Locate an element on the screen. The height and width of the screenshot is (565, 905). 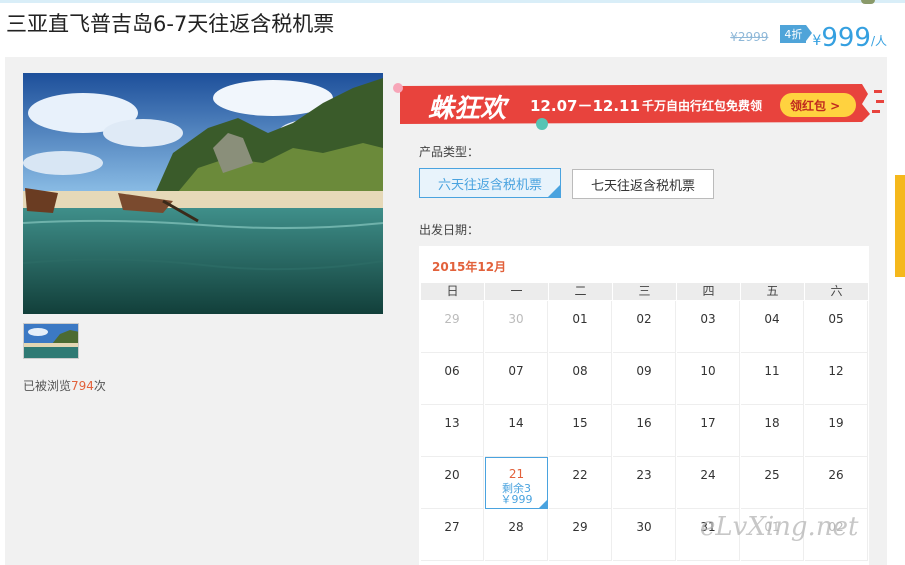
day-number: 06 is located at coordinates (452, 371).